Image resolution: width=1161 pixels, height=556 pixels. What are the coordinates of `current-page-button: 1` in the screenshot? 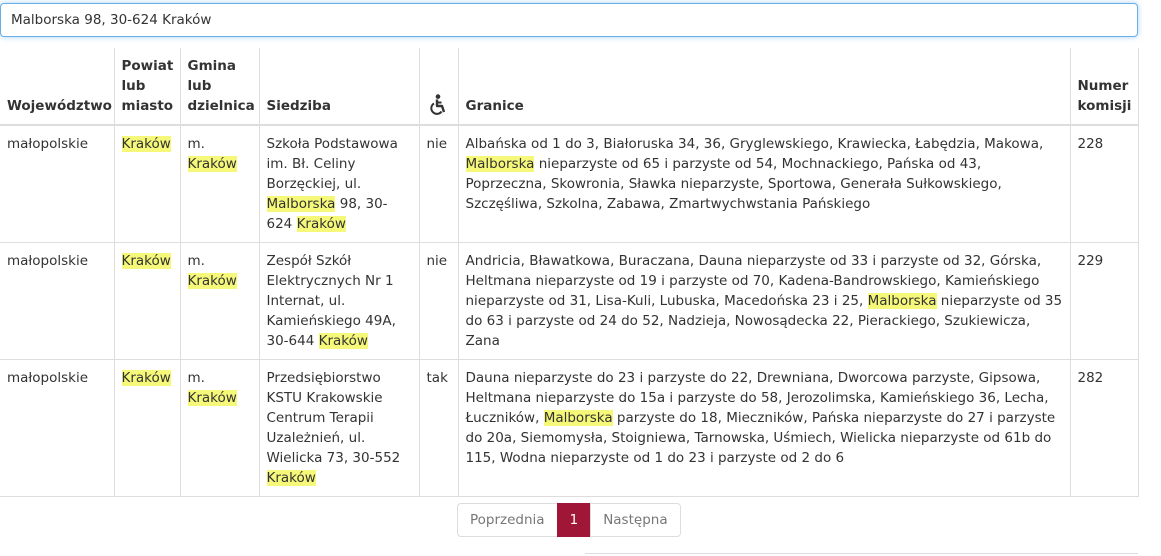 It's located at (574, 520).